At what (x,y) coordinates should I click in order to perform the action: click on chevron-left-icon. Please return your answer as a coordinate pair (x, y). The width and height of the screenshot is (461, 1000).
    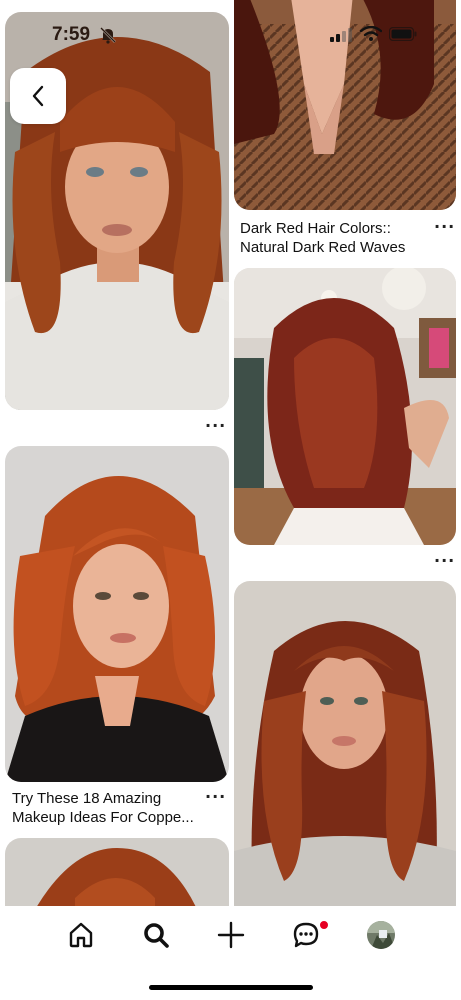
    Looking at the image, I should click on (38, 96).